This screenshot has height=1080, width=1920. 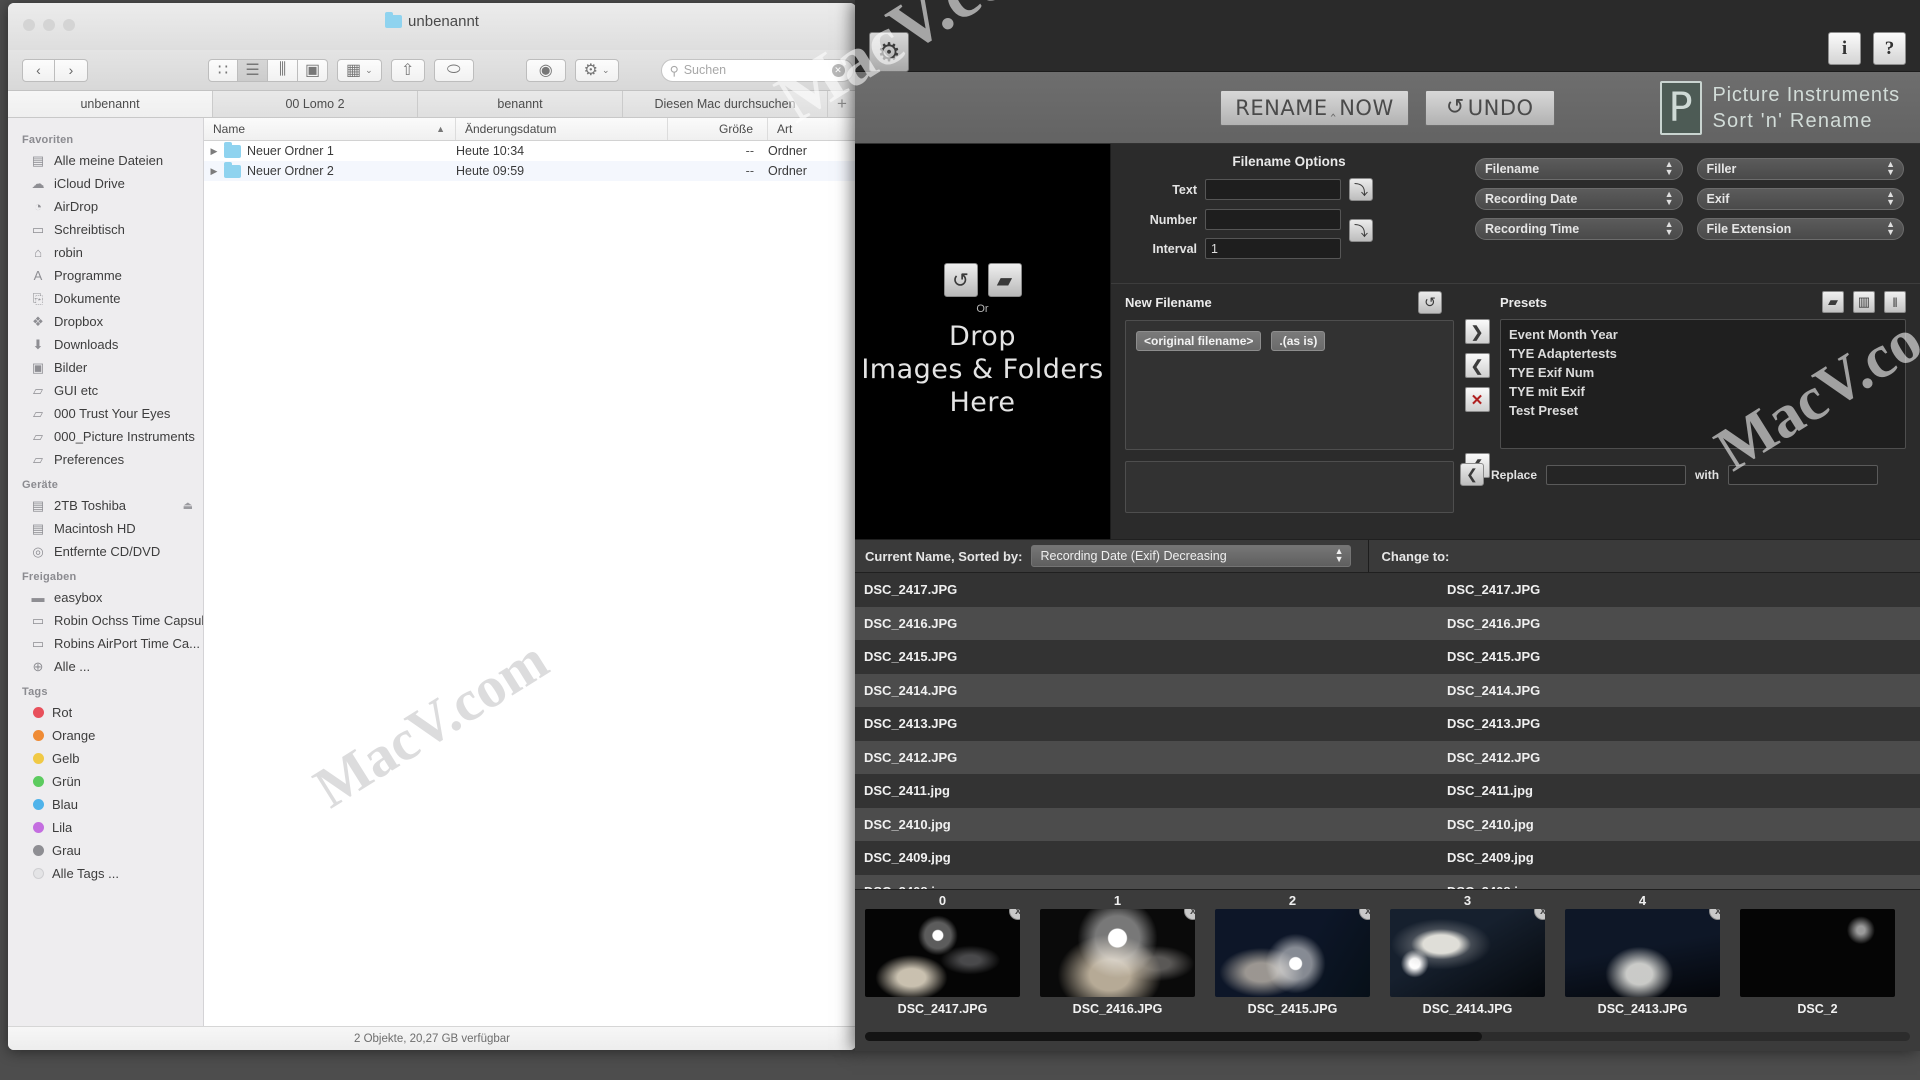 What do you see at coordinates (38, 70) in the screenshot?
I see `back-button: ‹` at bounding box center [38, 70].